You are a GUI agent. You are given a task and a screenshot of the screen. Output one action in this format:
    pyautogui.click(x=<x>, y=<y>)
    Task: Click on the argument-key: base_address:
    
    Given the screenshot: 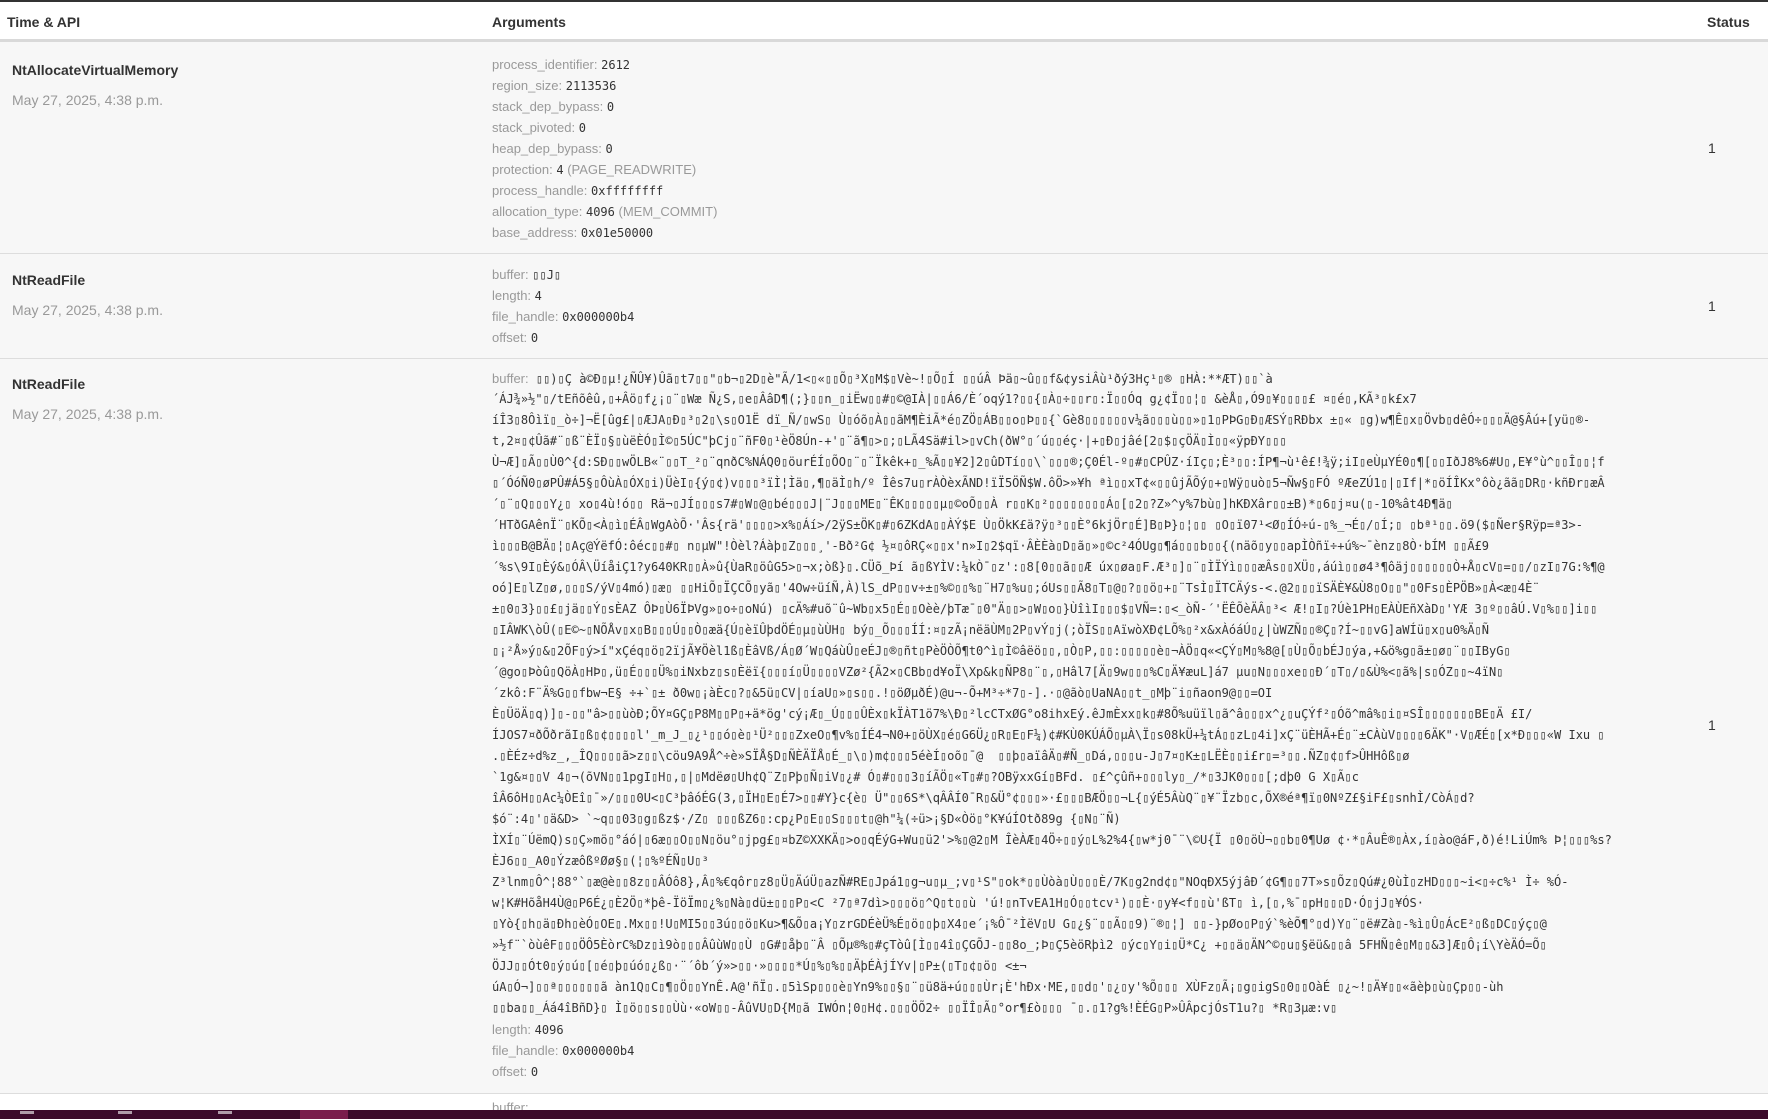 What is the action you would take?
    pyautogui.click(x=535, y=232)
    